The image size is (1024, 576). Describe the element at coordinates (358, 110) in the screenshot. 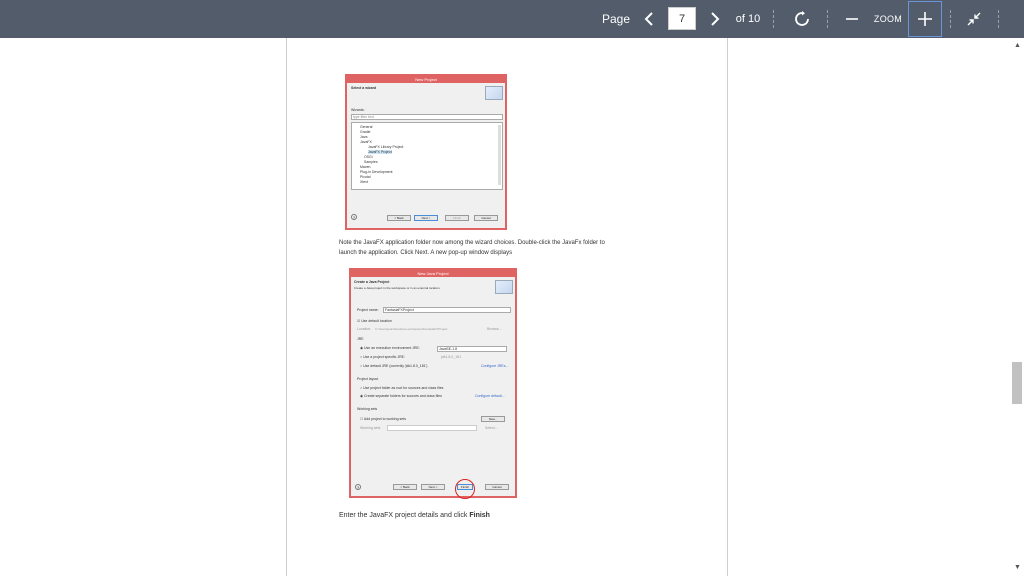

I see `wizards-label: Wizards:` at that location.